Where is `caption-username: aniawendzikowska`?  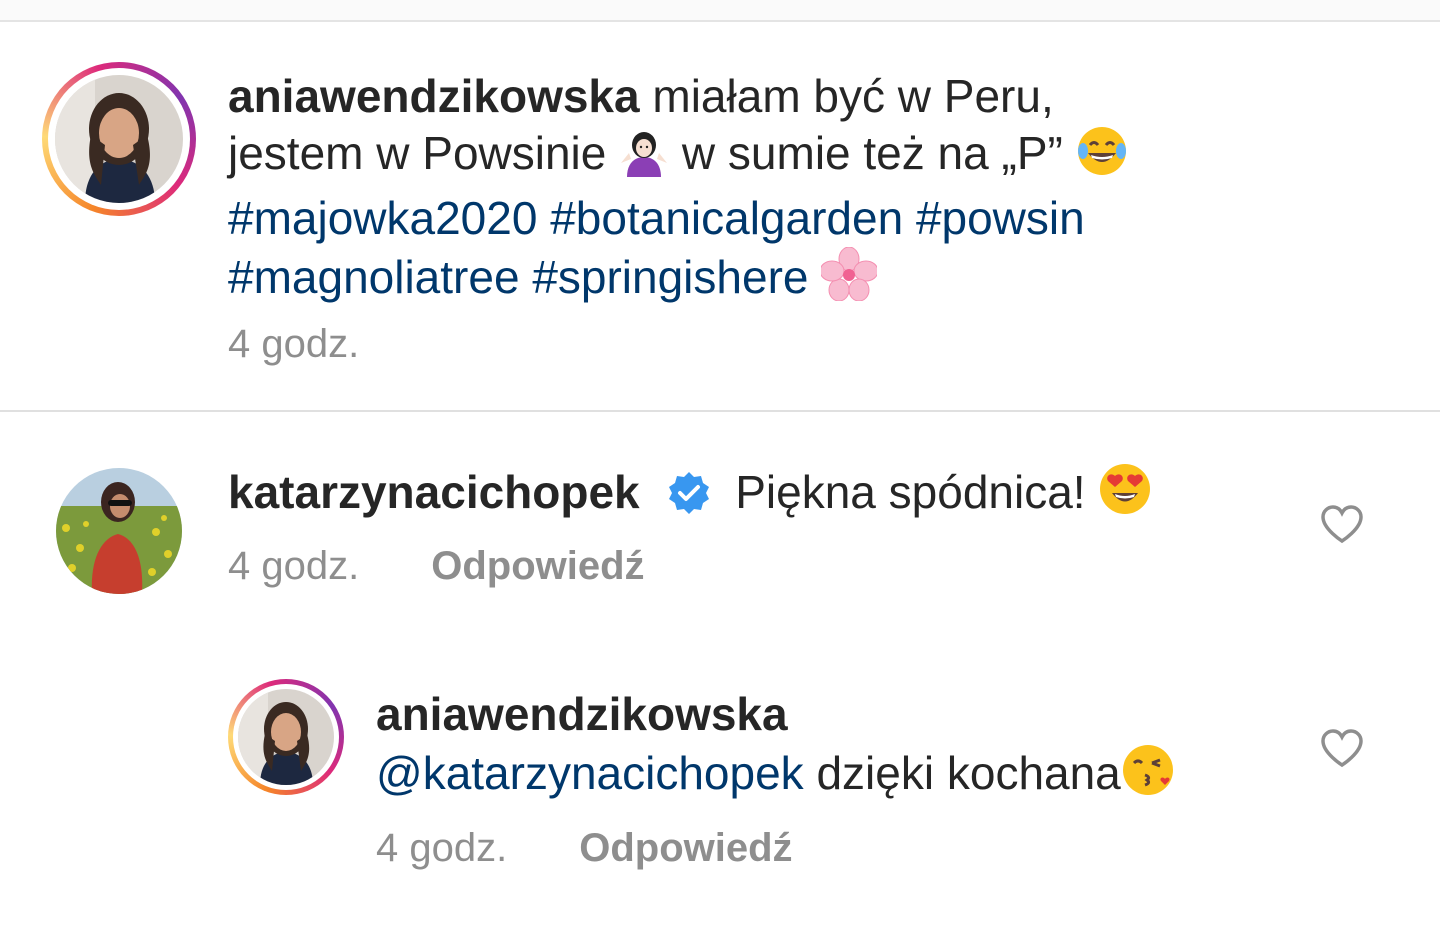
caption-username: aniawendzikowska is located at coordinates (434, 96).